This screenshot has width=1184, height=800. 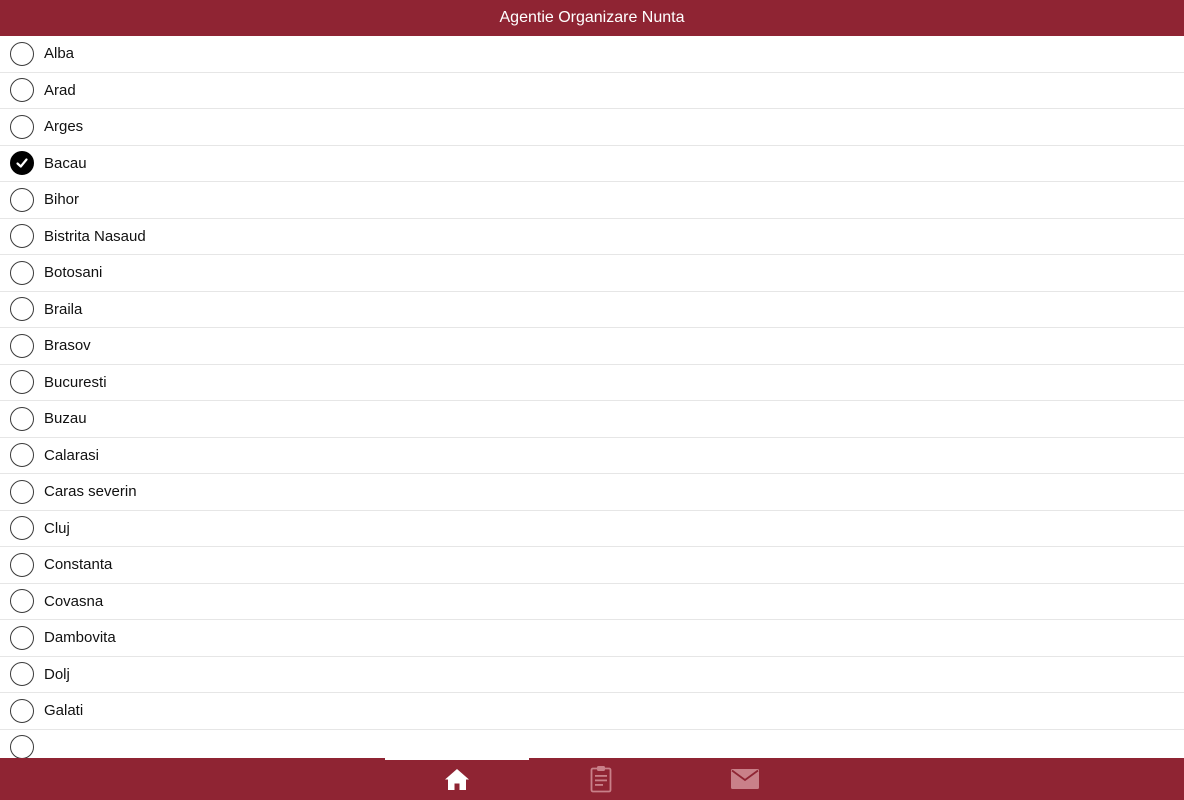 I want to click on list-item: Cluj, so click(x=592, y=529).